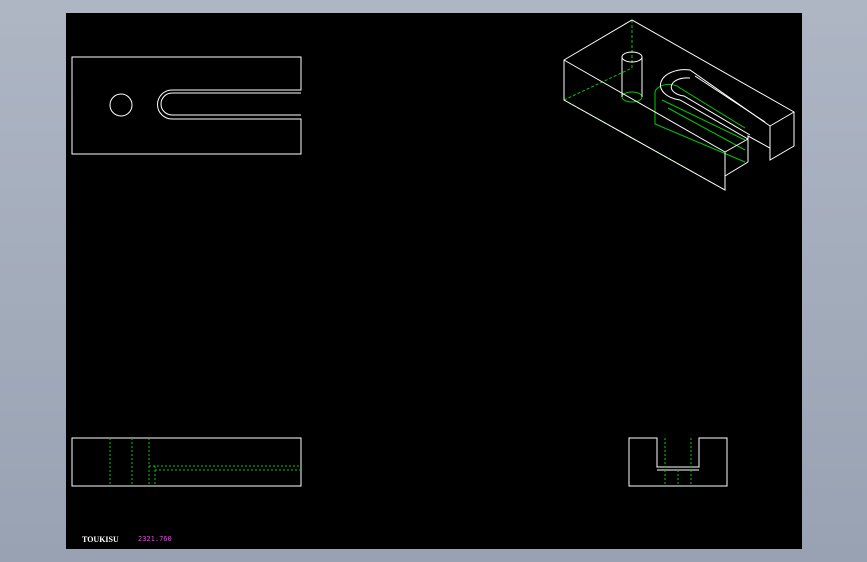 This screenshot has height=562, width=867. I want to click on front-view, so click(186, 462).